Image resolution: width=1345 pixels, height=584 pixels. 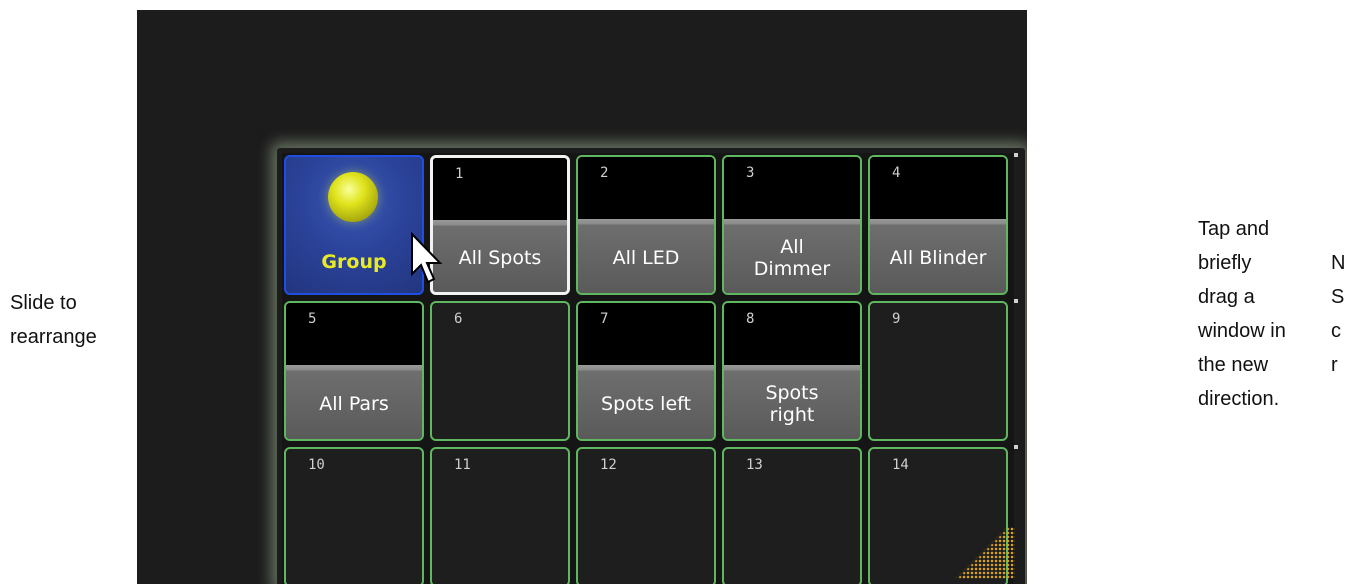 What do you see at coordinates (982, 553) in the screenshot?
I see `resize-handle-icon` at bounding box center [982, 553].